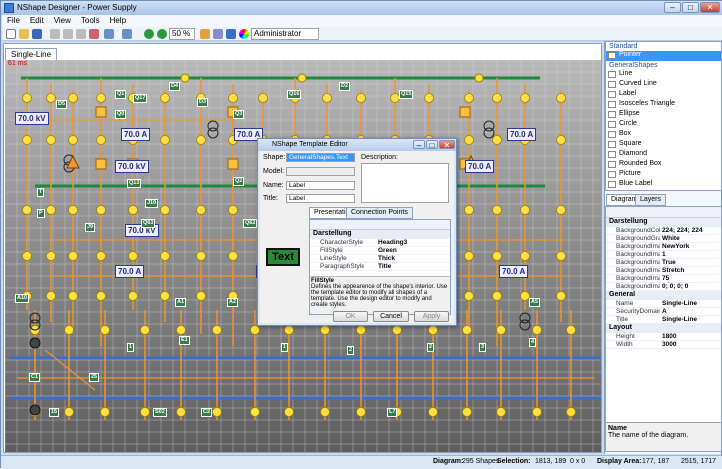 This screenshot has width=722, height=469. I want to click on style-value: Green, so click(387, 250).